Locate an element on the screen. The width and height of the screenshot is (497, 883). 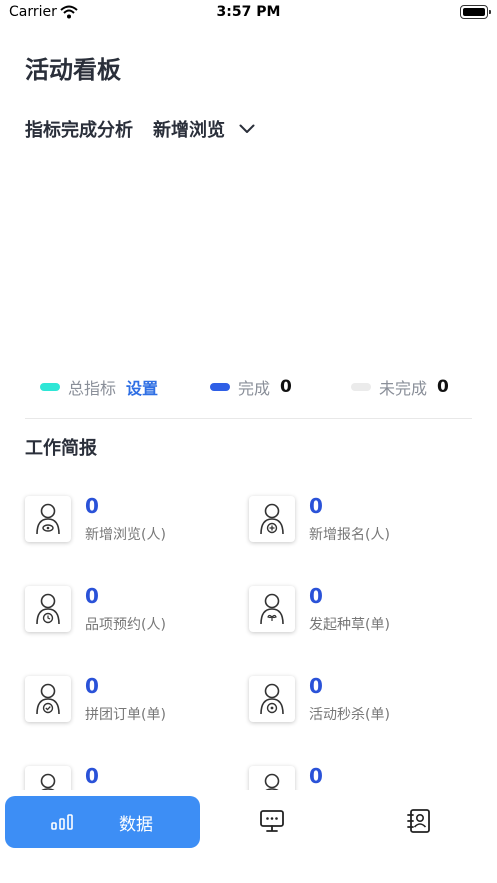
tab-bar: 数据 is located at coordinates (248, 836).